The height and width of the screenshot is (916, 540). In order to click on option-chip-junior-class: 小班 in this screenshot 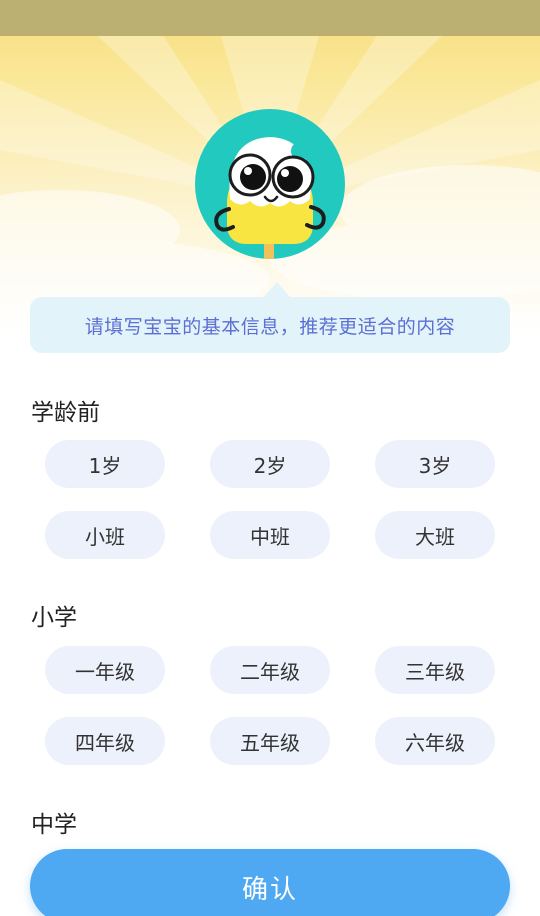, I will do `click(105, 535)`.